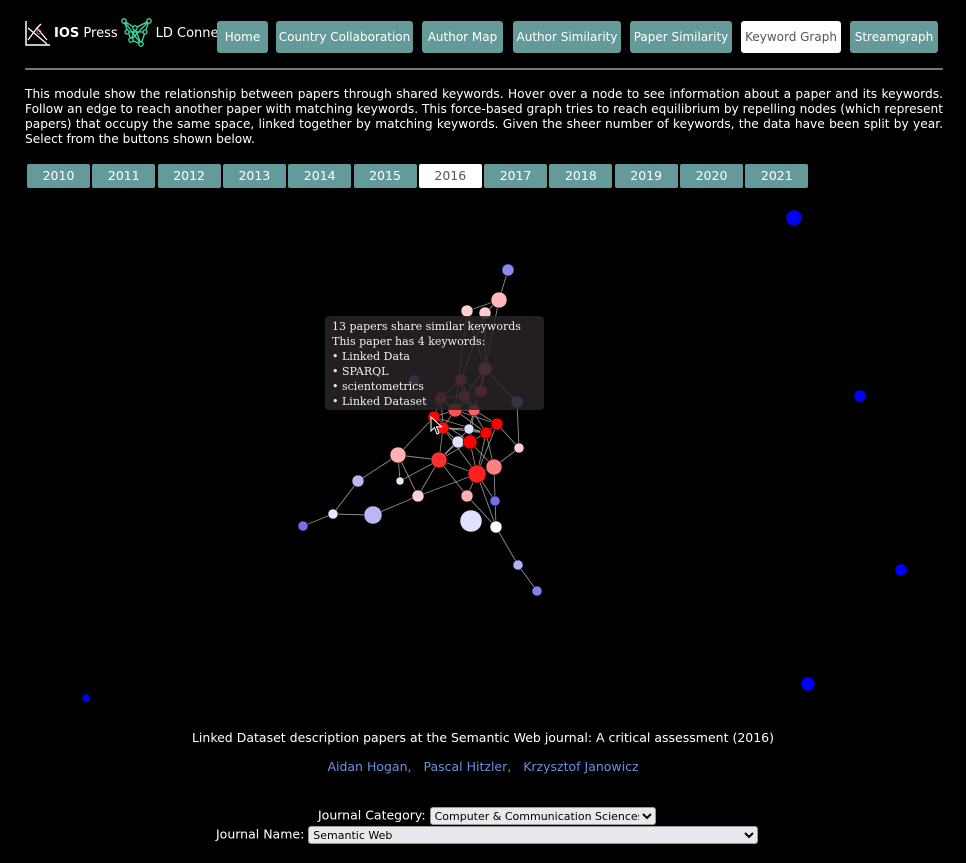  What do you see at coordinates (254, 176) in the screenshot?
I see `year-button-2013: 2013` at bounding box center [254, 176].